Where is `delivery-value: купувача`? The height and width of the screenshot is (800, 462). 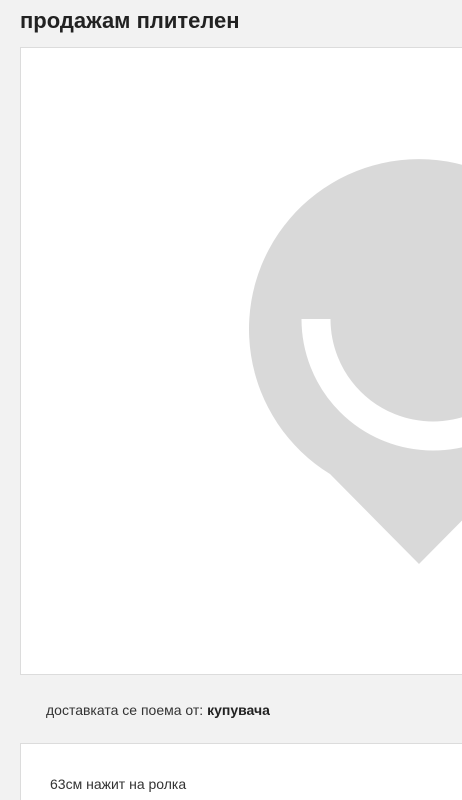
delivery-value: купувача is located at coordinates (238, 710).